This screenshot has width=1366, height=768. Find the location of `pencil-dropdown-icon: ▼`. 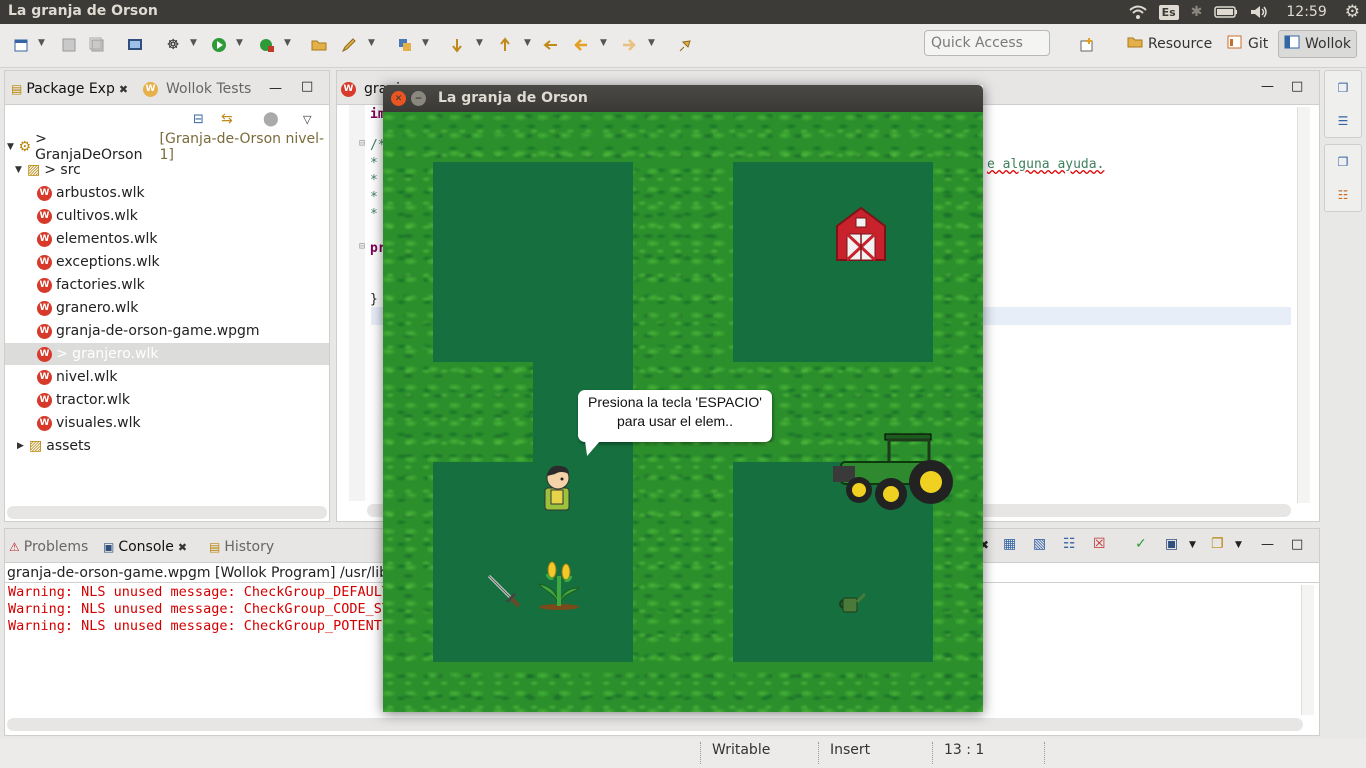

pencil-dropdown-icon: ▼ is located at coordinates (371, 43).